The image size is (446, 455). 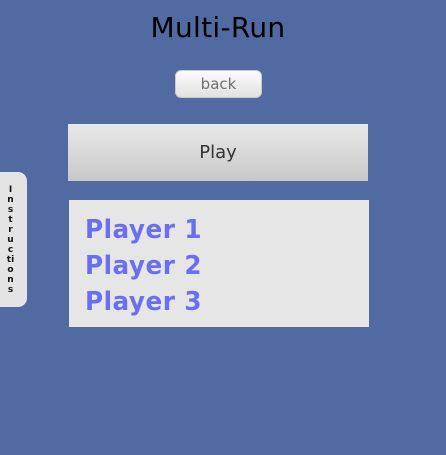 I want to click on player-item: Player 1, so click(x=212, y=230).